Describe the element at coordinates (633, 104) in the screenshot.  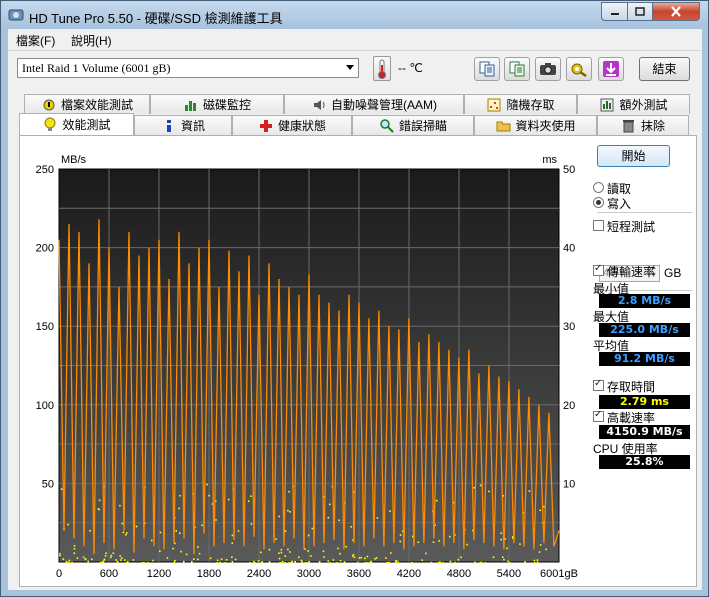
I see `tab-extra-tests: 額外測試` at that location.